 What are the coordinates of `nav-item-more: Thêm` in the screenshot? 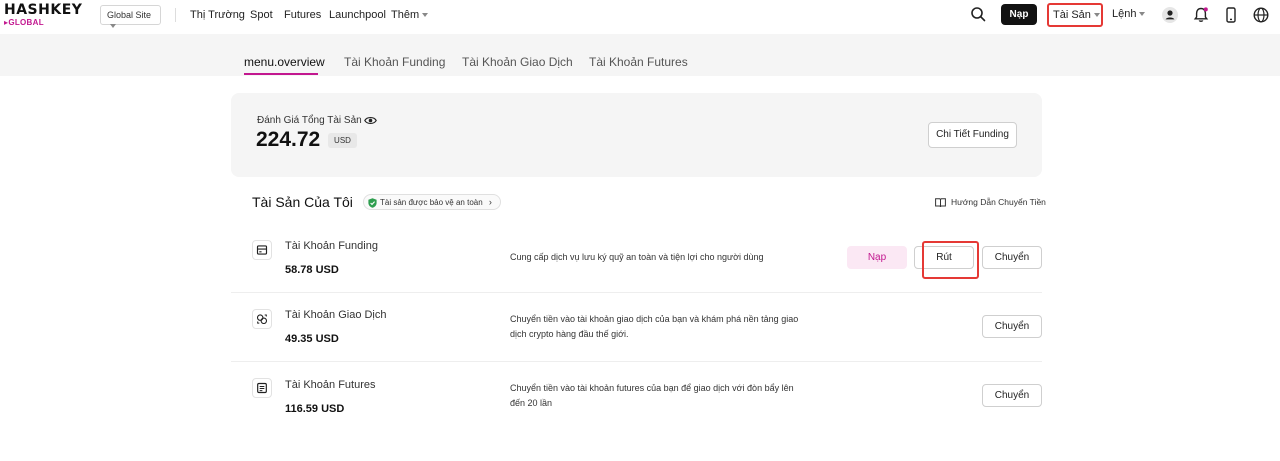 It's located at (410, 15).